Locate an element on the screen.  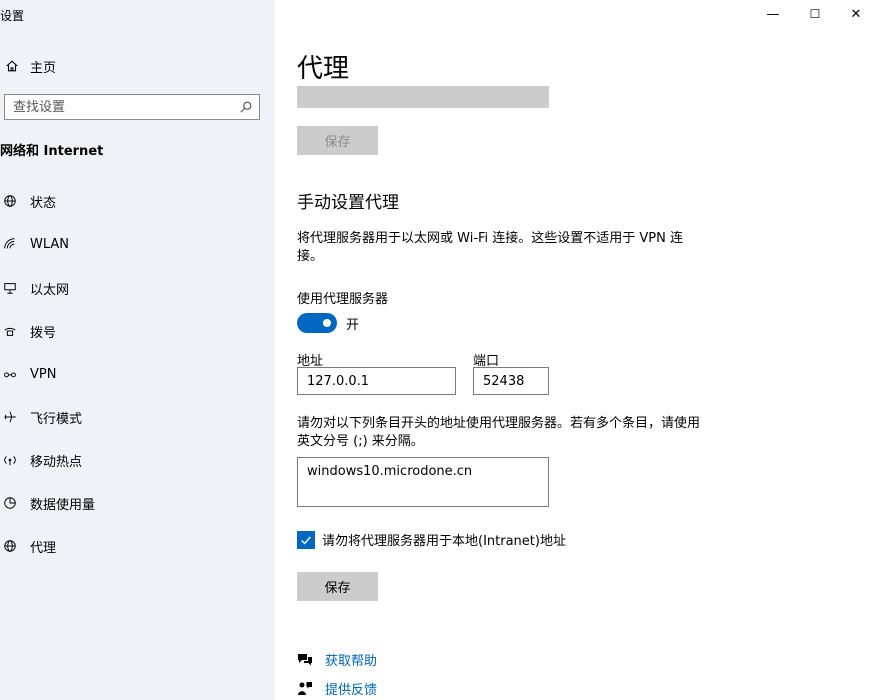
search-box is located at coordinates (132, 107).